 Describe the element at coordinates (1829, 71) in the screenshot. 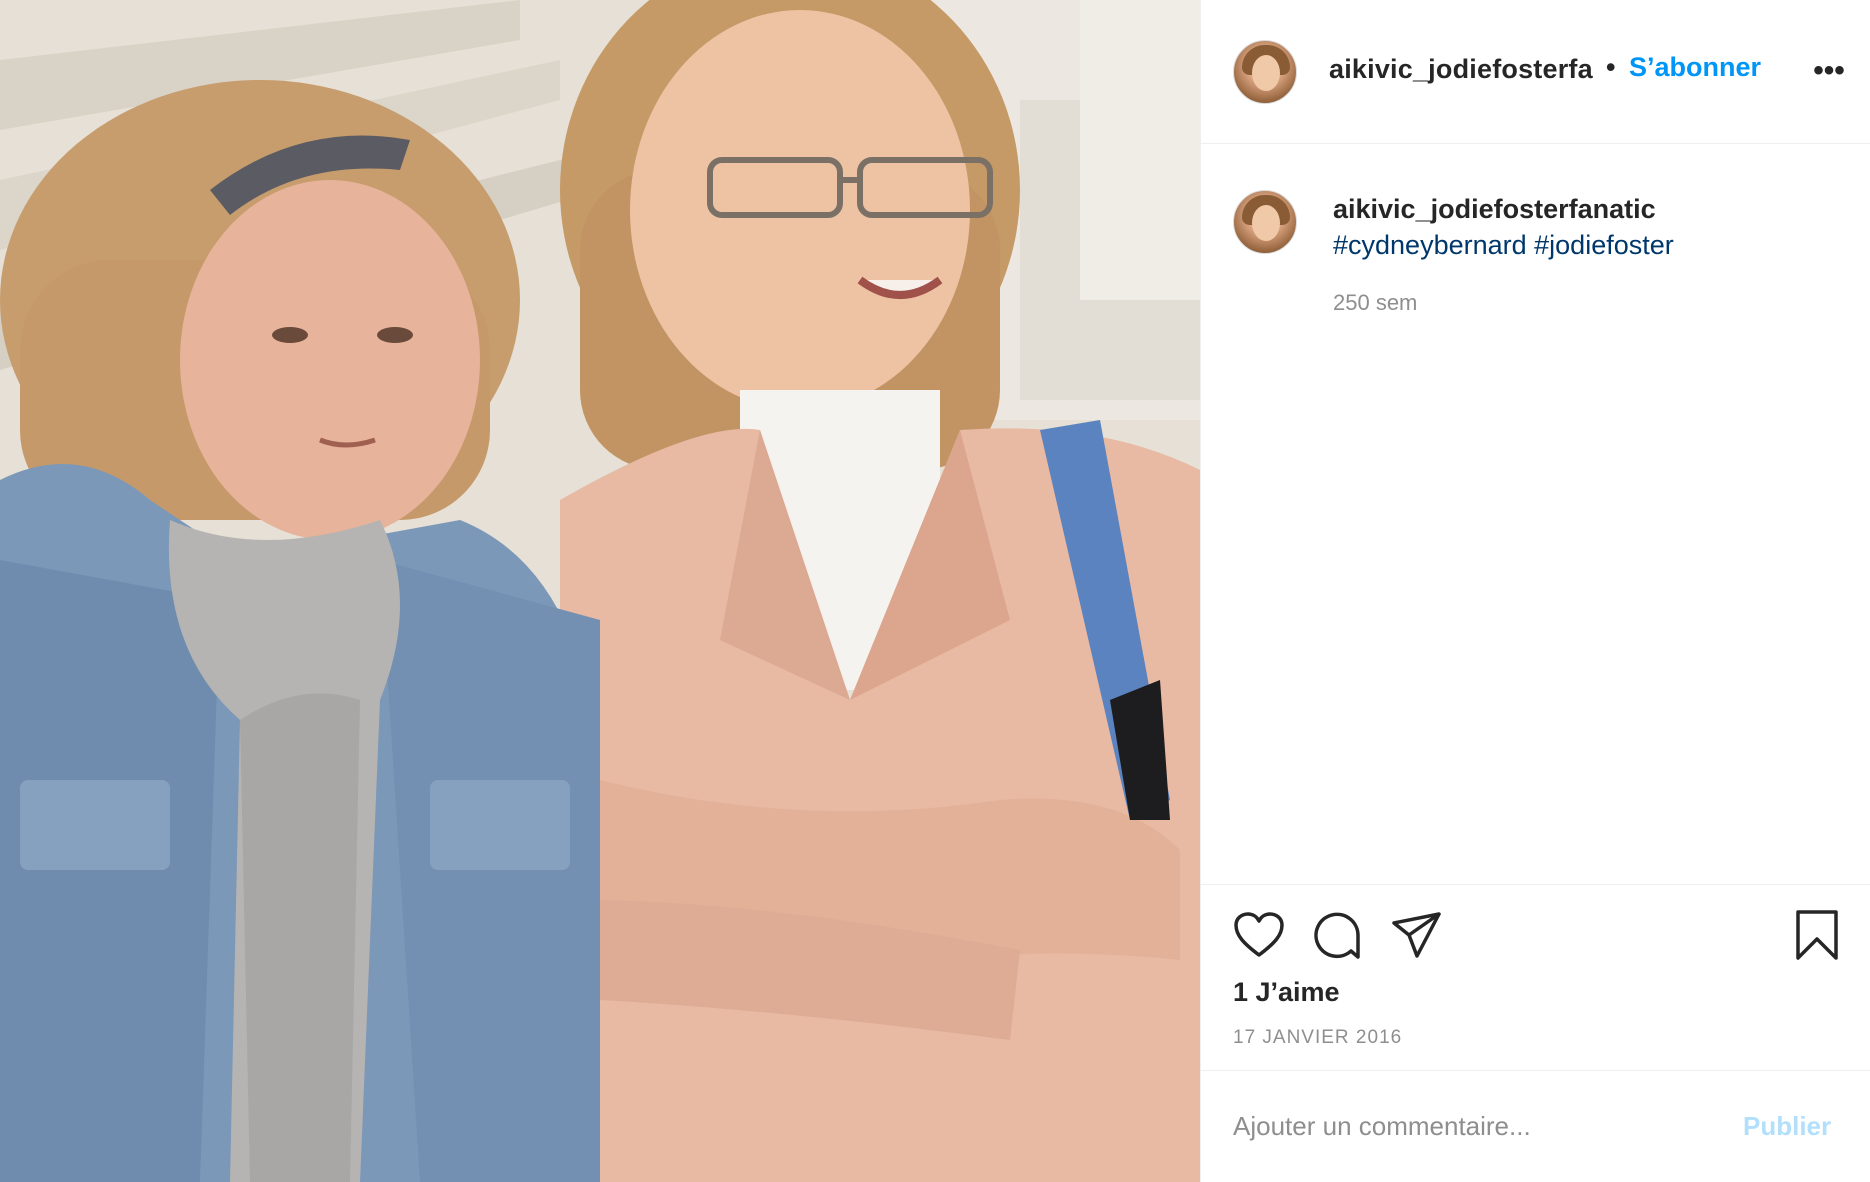

I see `more-options-icon: •••` at that location.